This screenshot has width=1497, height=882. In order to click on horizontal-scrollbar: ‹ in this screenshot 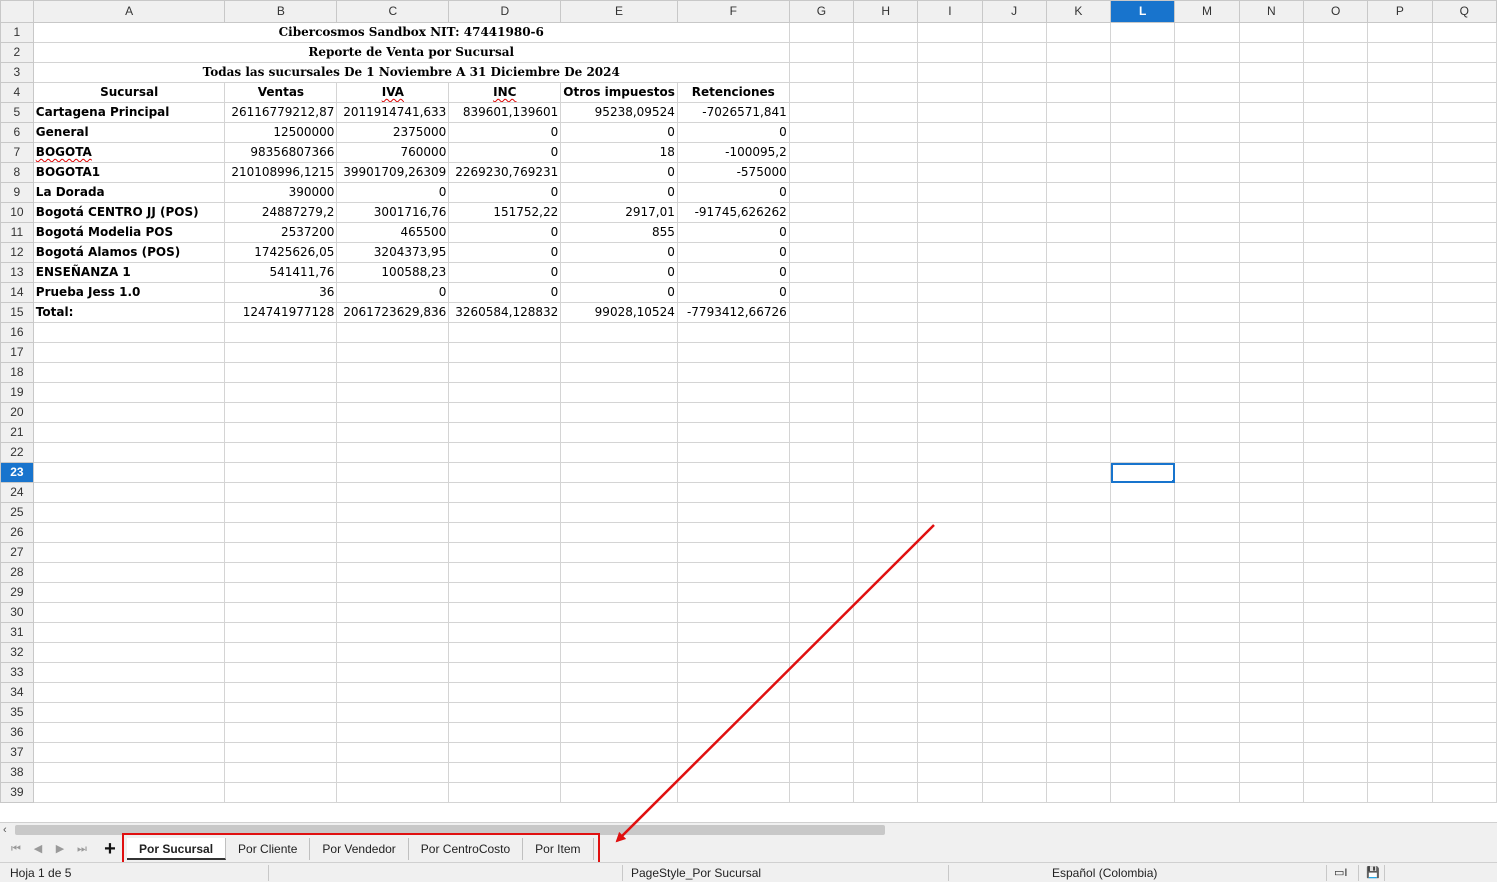, I will do `click(748, 829)`.